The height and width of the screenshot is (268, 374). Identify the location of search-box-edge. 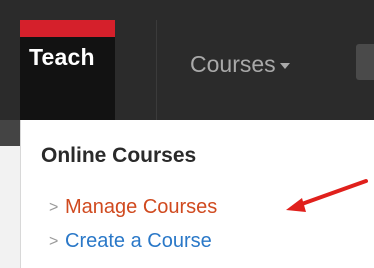
(365, 62).